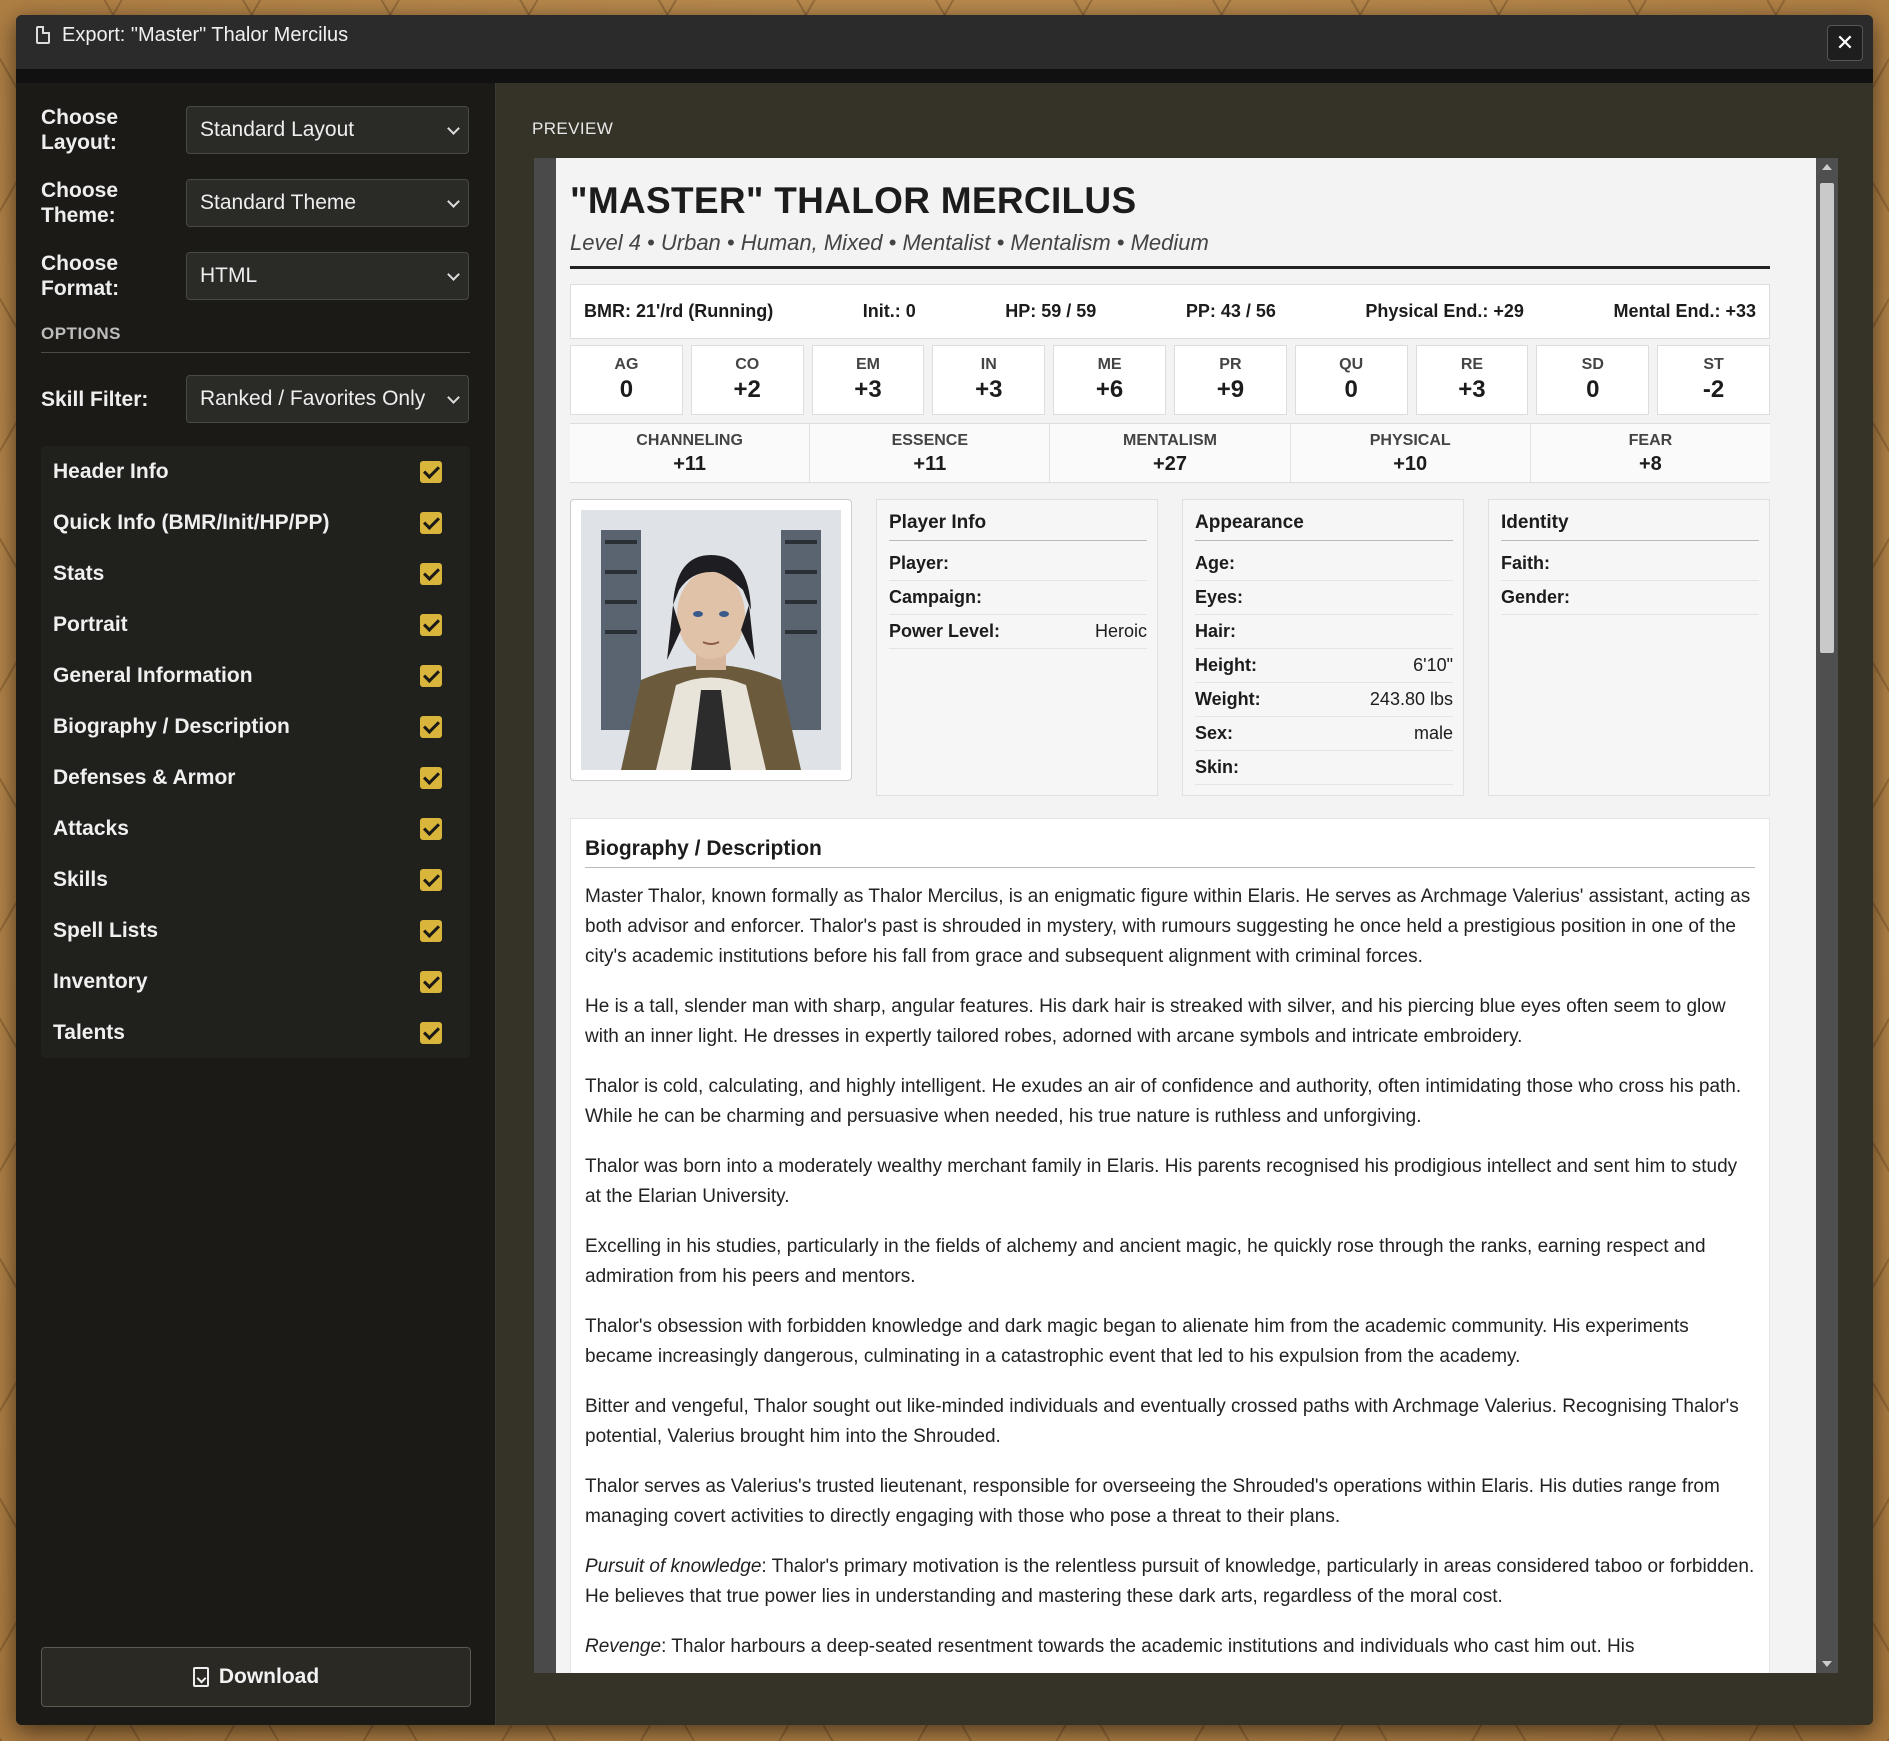 The height and width of the screenshot is (1741, 1889). What do you see at coordinates (1827, 1664) in the screenshot?
I see `scroll-down-icon` at bounding box center [1827, 1664].